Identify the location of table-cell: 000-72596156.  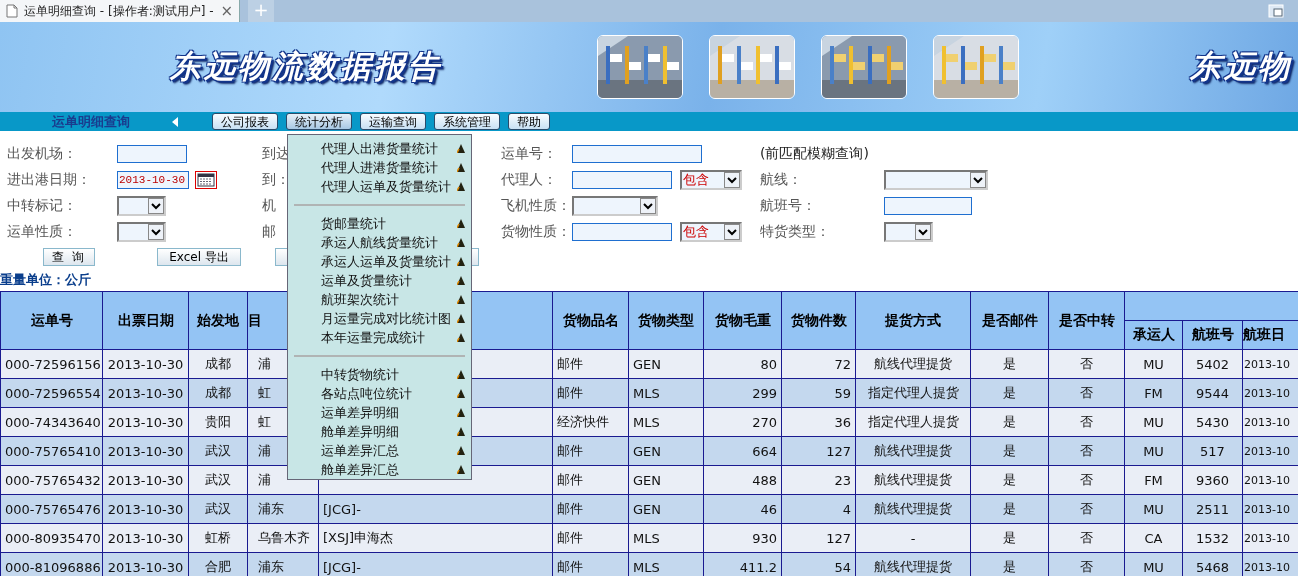
(51, 364).